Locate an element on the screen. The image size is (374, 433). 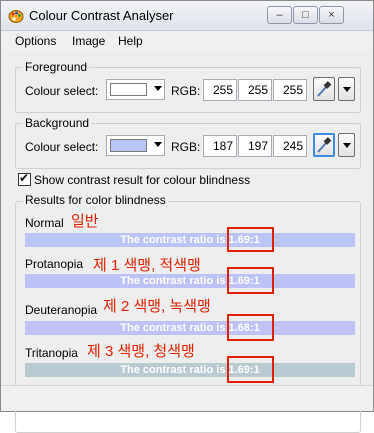
foreground-options-button is located at coordinates (346, 89).